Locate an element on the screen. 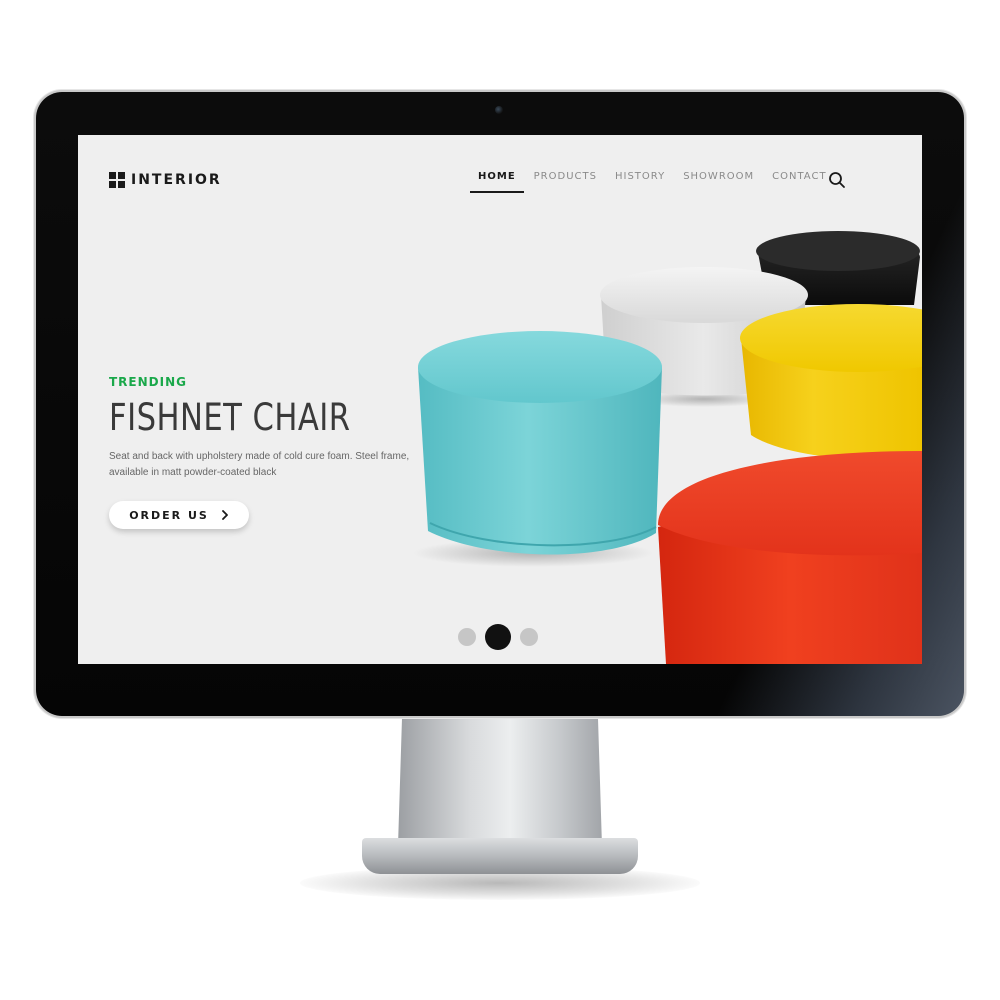 The width and height of the screenshot is (1000, 1000). hero-eyebrow: TRENDING is located at coordinates (148, 382).